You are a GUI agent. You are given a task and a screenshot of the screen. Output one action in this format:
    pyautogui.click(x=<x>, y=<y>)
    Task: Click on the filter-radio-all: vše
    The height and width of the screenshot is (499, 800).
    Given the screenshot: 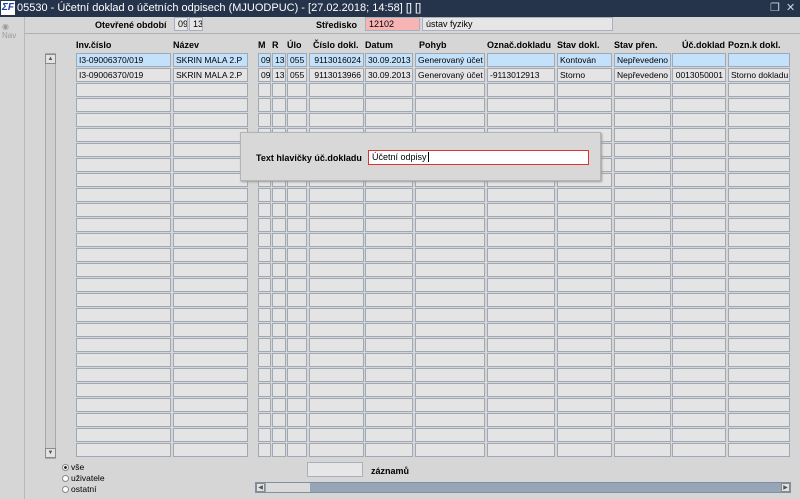 What is the action you would take?
    pyautogui.click(x=73, y=467)
    